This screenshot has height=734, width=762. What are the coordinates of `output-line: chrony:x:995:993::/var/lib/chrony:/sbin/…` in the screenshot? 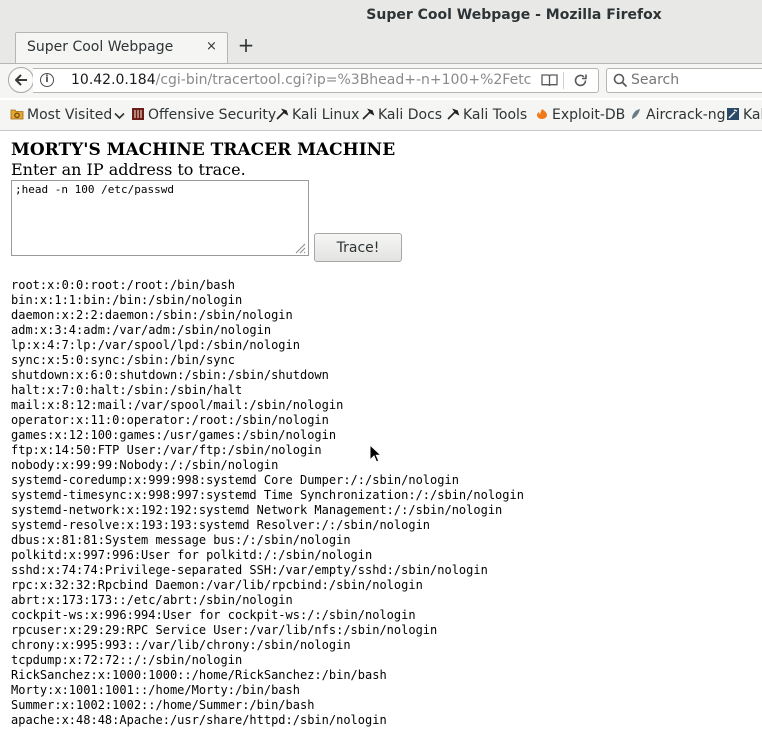 It's located at (181, 645).